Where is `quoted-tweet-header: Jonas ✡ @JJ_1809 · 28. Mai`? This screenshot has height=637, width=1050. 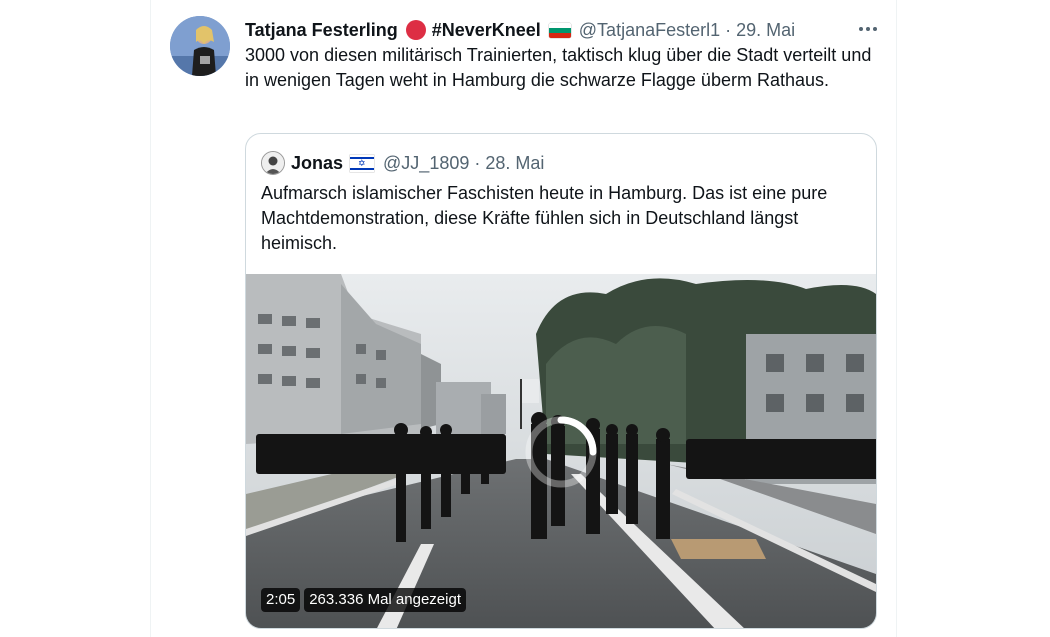 quoted-tweet-header: Jonas ✡ @JJ_1809 · 28. Mai is located at coordinates (402, 163).